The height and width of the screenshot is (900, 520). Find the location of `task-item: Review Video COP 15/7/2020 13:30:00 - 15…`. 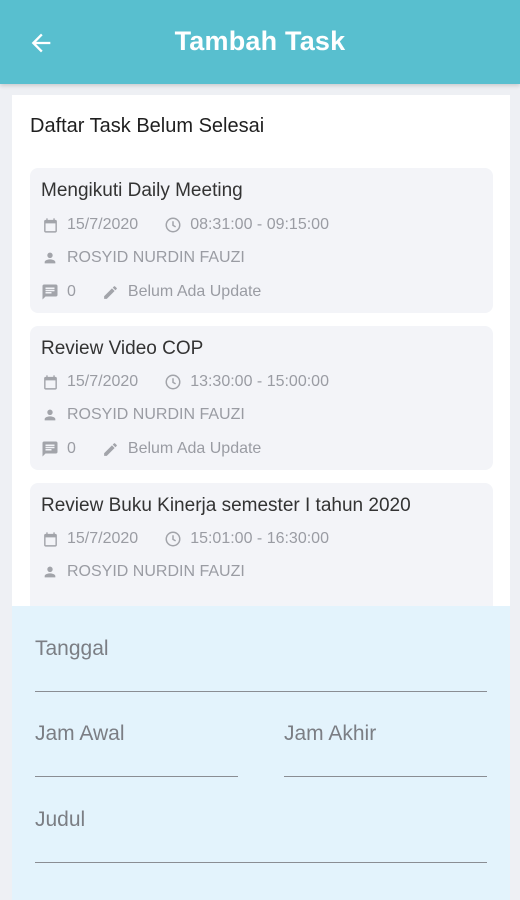

task-item: Review Video COP 15/7/2020 13:30:00 - 15… is located at coordinates (261, 398).